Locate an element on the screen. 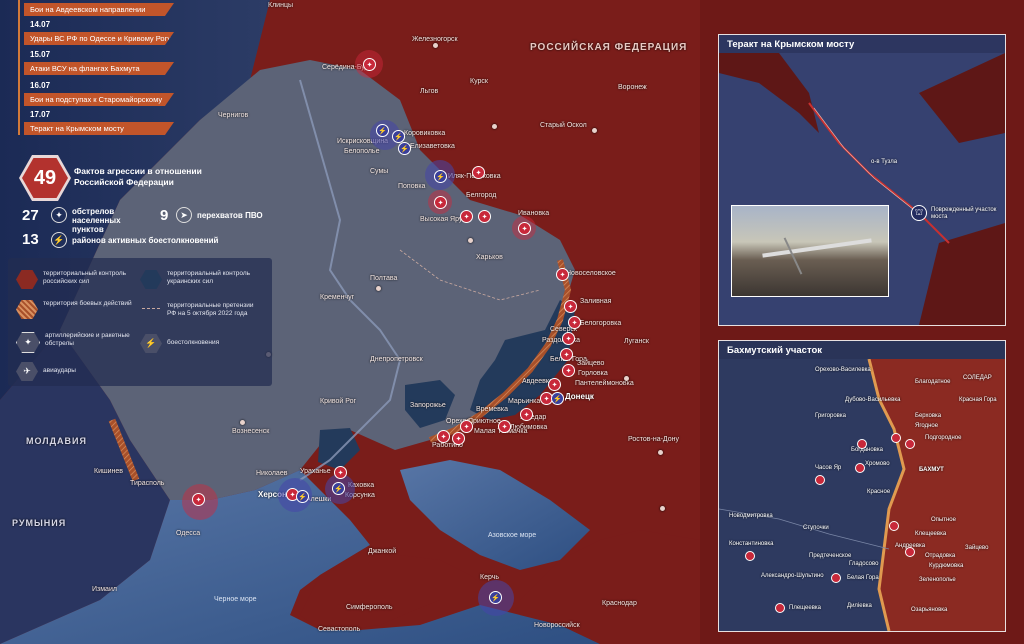 This screenshot has width=1024, height=644. place-label: Богдановка is located at coordinates (867, 450).